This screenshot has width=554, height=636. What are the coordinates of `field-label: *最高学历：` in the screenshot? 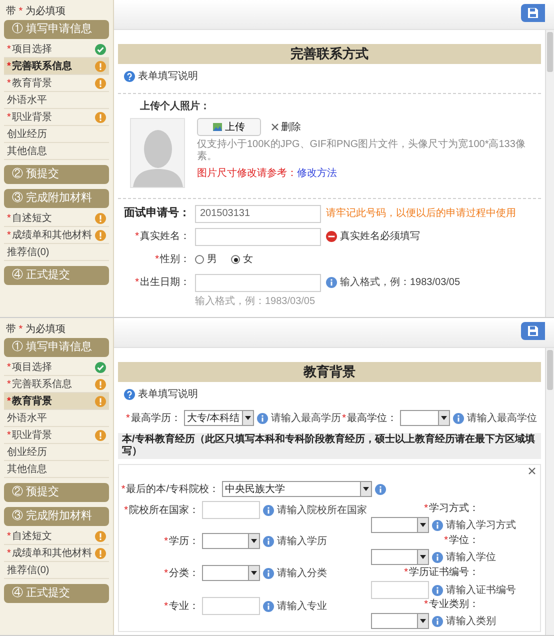 It's located at (153, 419).